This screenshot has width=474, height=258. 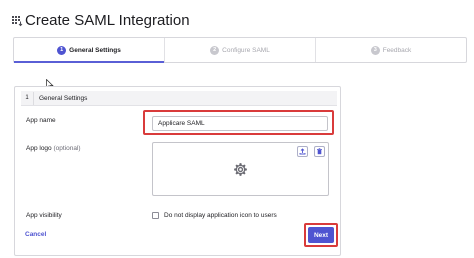 What do you see at coordinates (375, 50) in the screenshot?
I see `step-number: 3` at bounding box center [375, 50].